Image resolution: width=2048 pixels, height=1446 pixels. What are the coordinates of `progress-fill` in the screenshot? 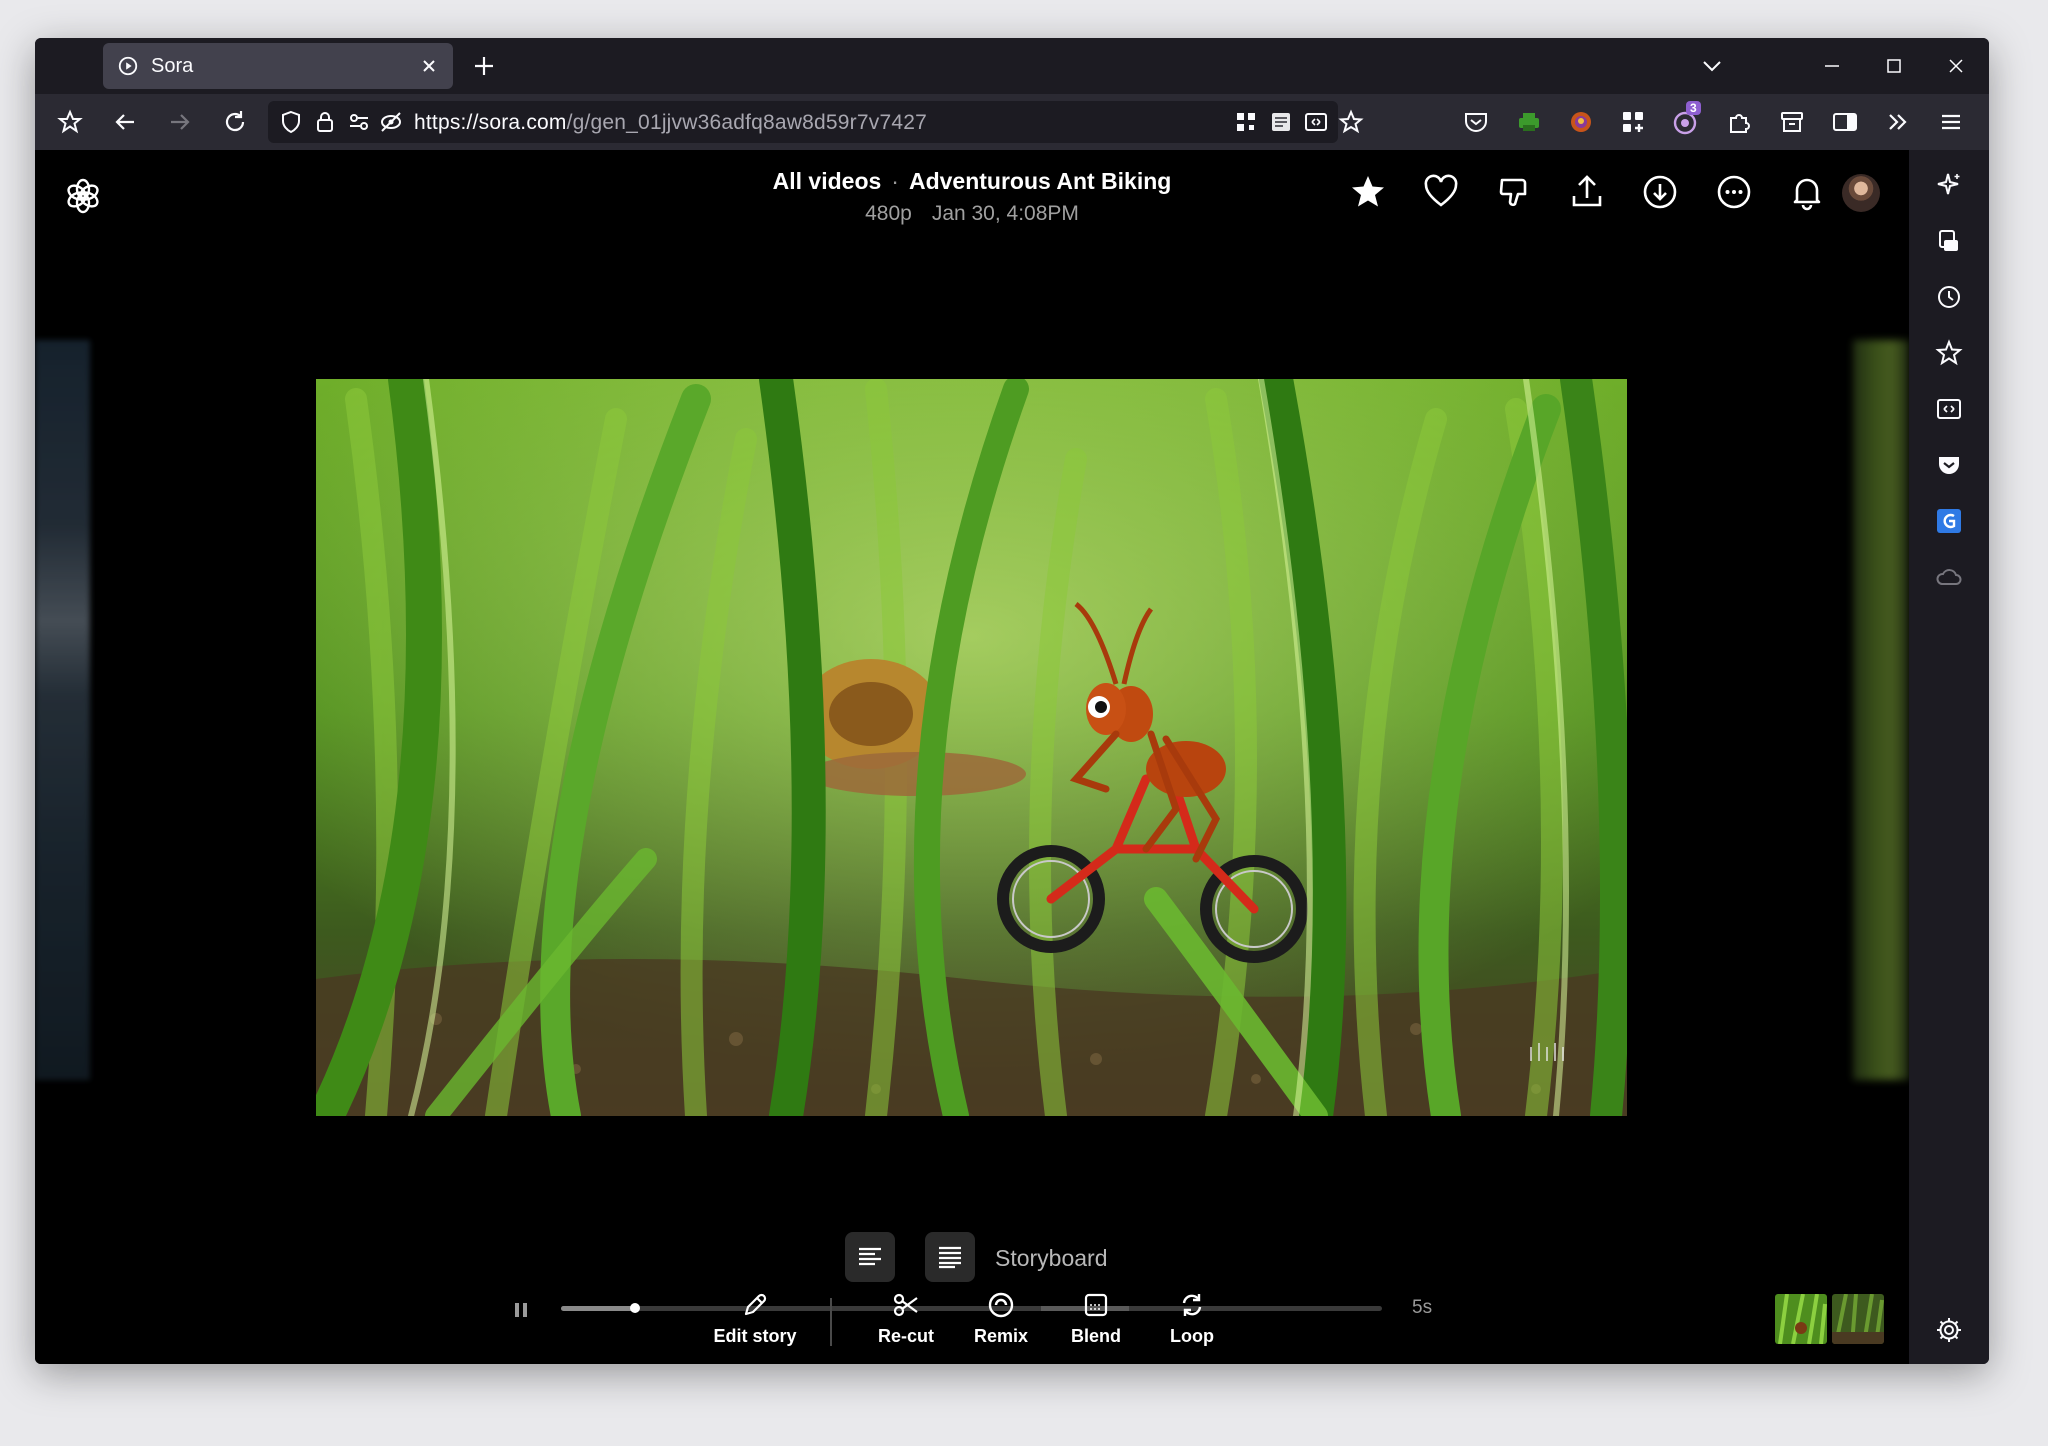 It's located at (598, 1308).